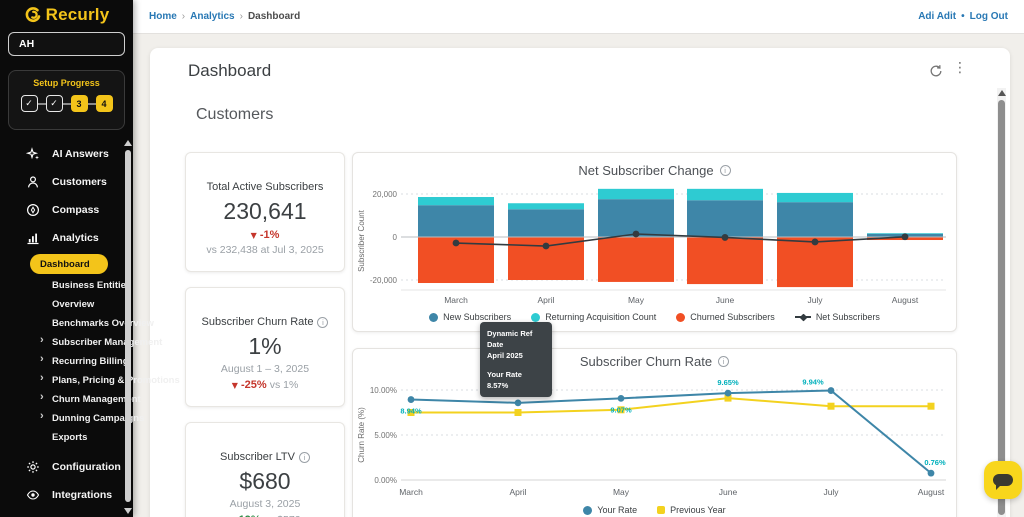 The height and width of the screenshot is (517, 1024). I want to click on metric-period: August 1 – 3, 2025, so click(265, 369).